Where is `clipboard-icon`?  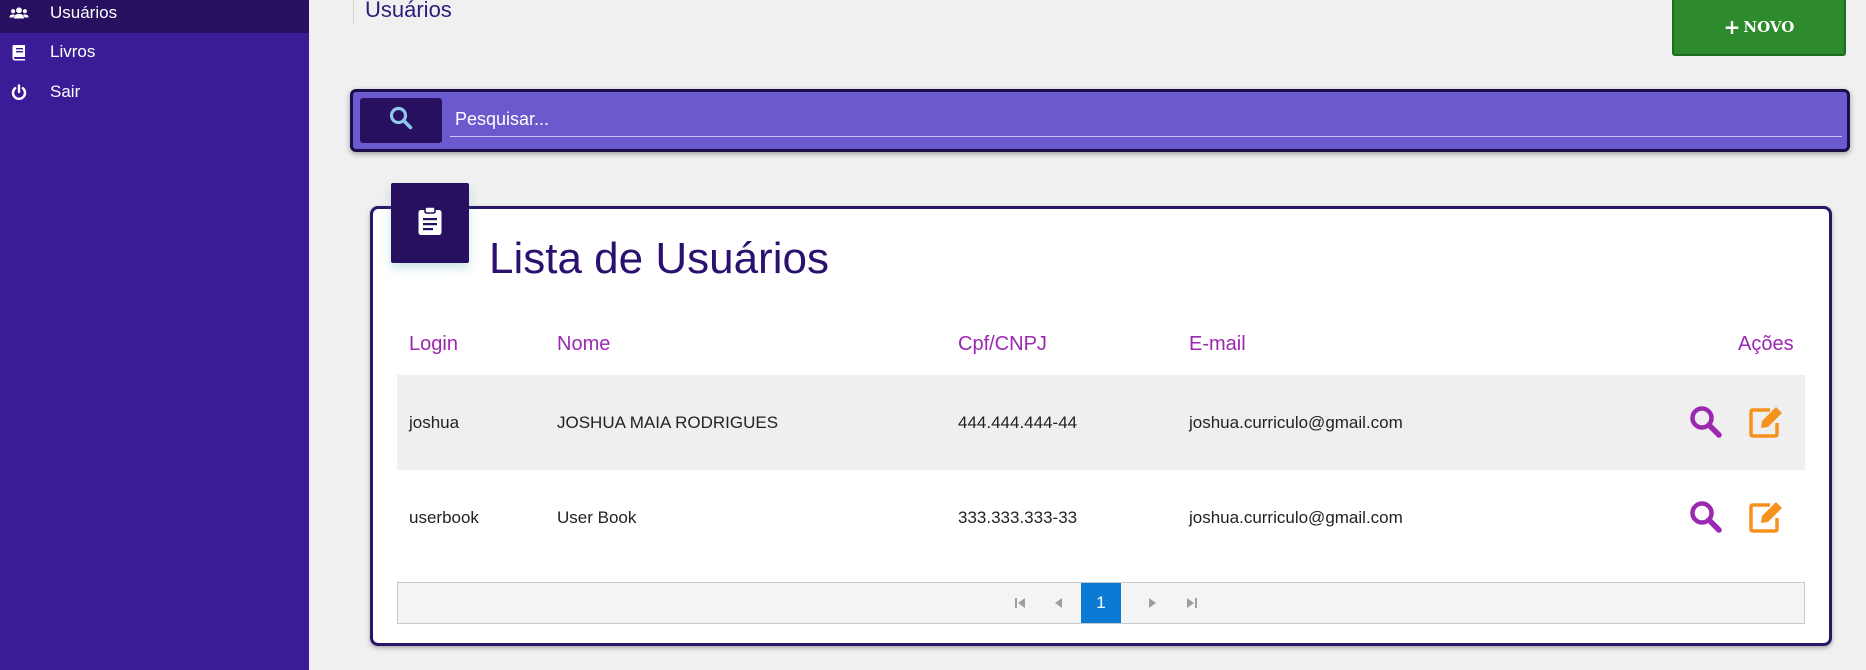 clipboard-icon is located at coordinates (430, 223).